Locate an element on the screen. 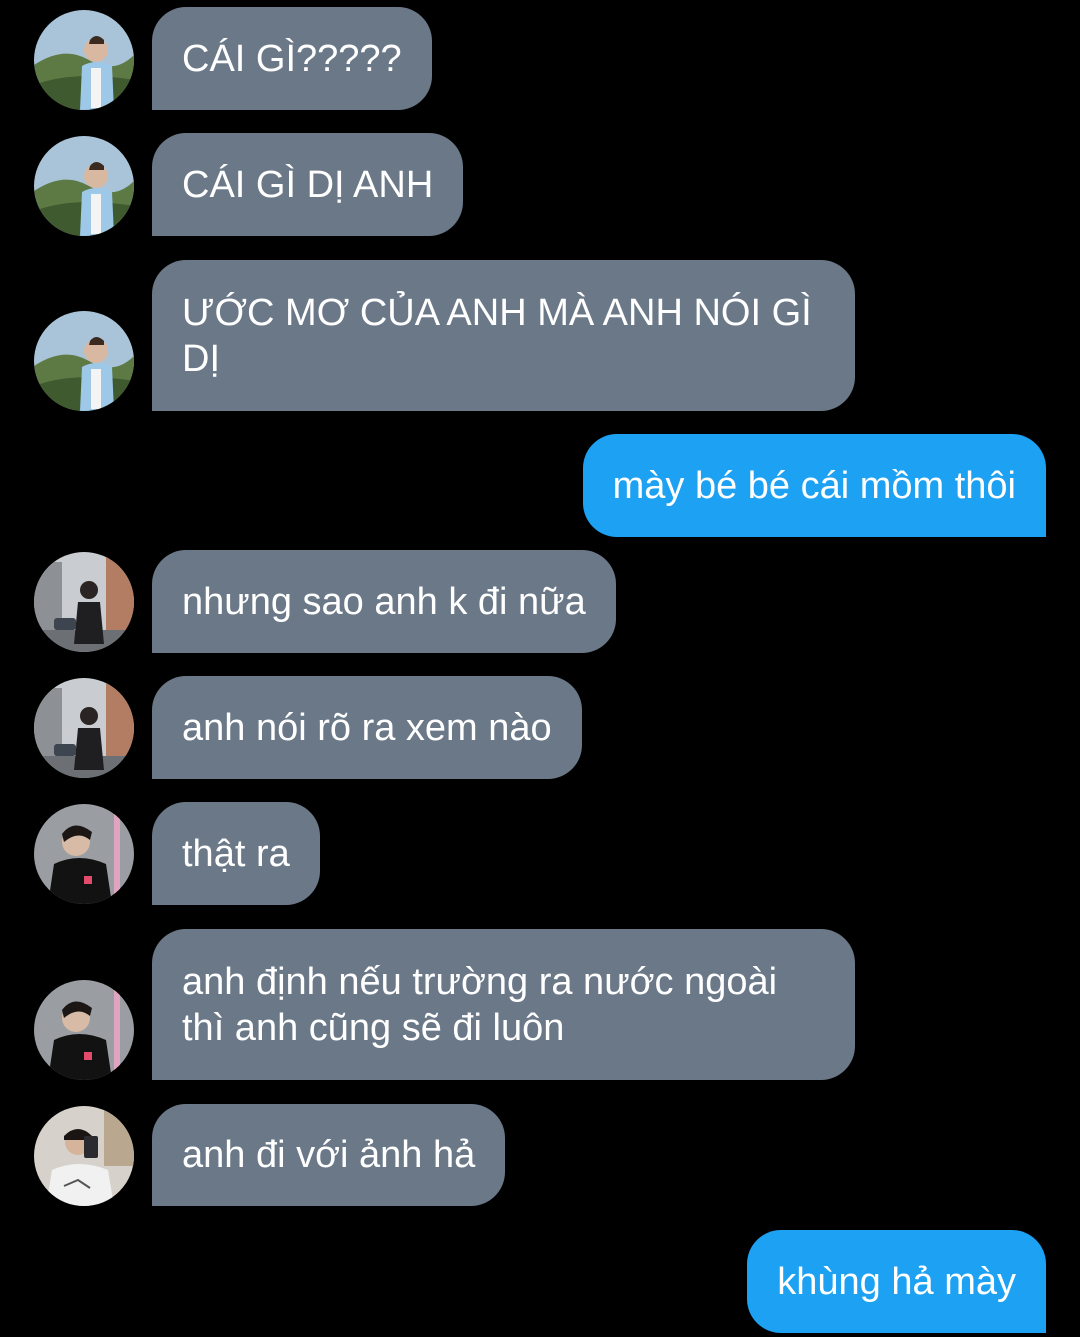 This screenshot has height=1337, width=1080. message-bubble-outgoing: khùng hả mày is located at coordinates (896, 1281).